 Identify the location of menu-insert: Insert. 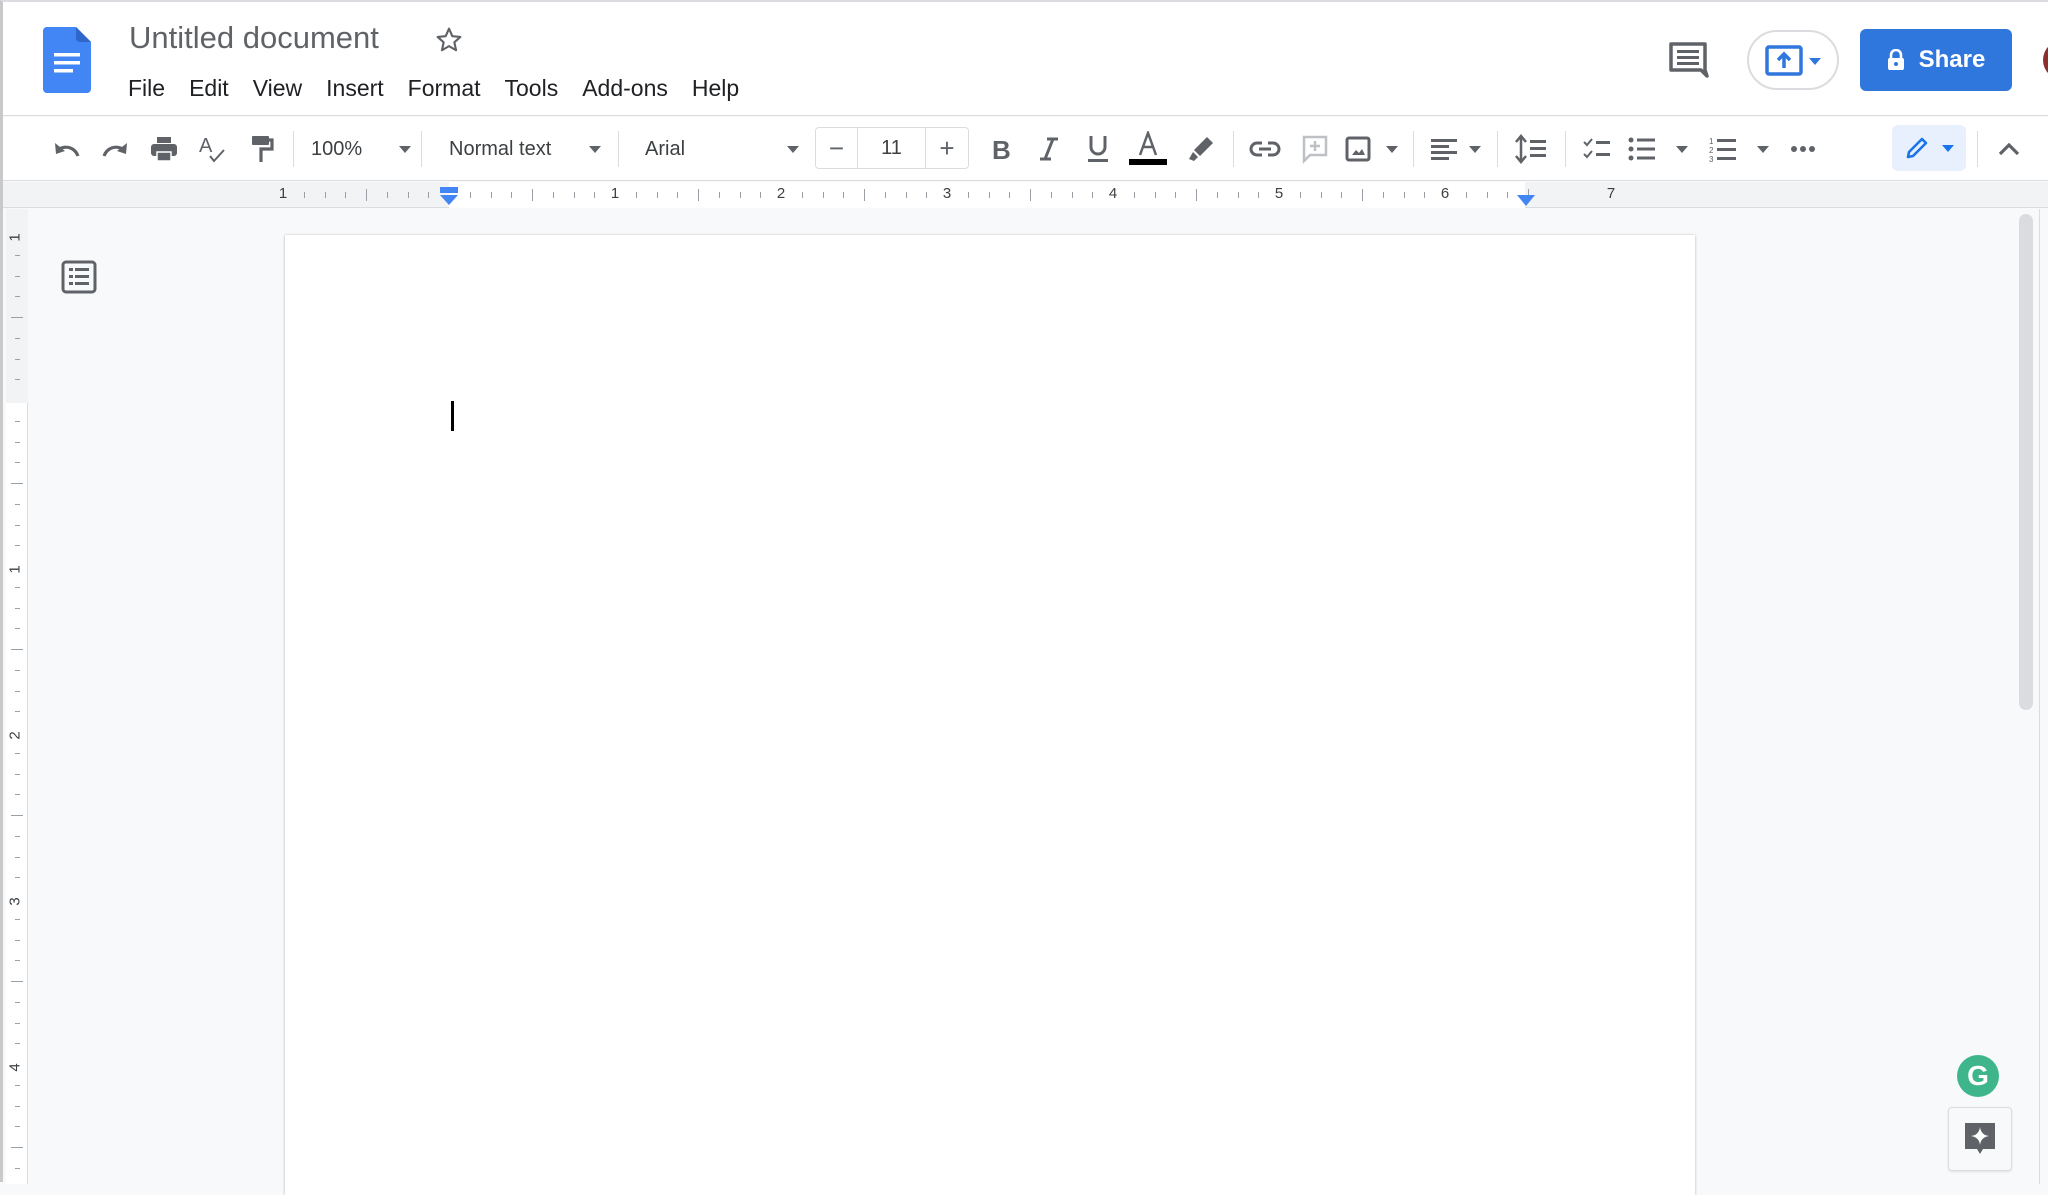
(355, 88).